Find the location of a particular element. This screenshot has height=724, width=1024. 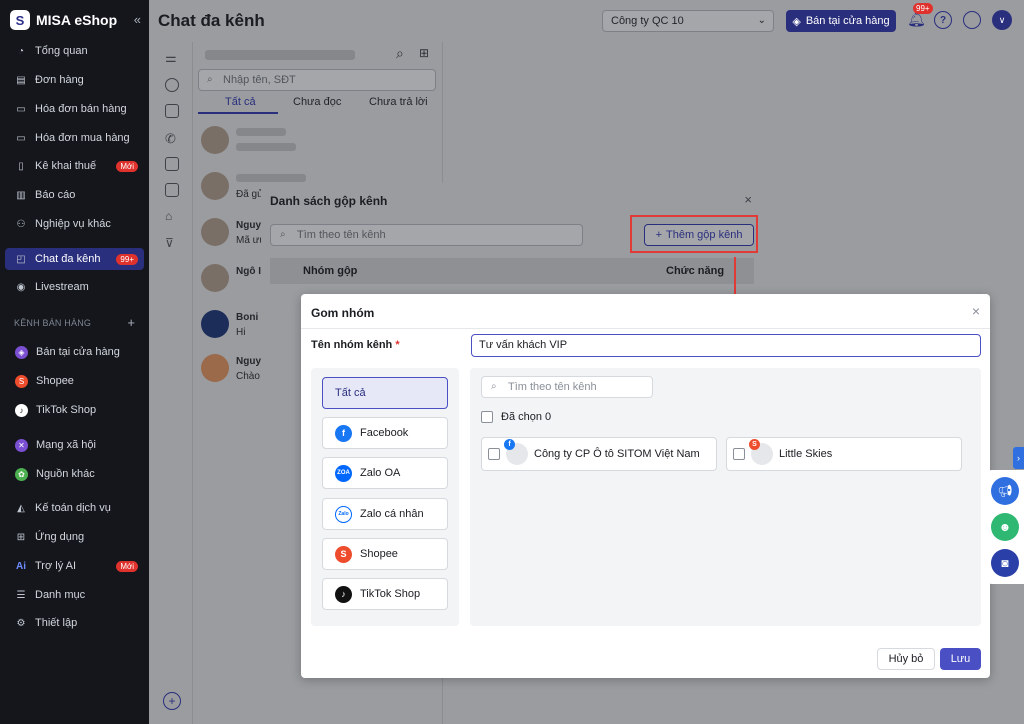

sell-in-store-button: ◈ Bán tại cửa hàng is located at coordinates (841, 21).